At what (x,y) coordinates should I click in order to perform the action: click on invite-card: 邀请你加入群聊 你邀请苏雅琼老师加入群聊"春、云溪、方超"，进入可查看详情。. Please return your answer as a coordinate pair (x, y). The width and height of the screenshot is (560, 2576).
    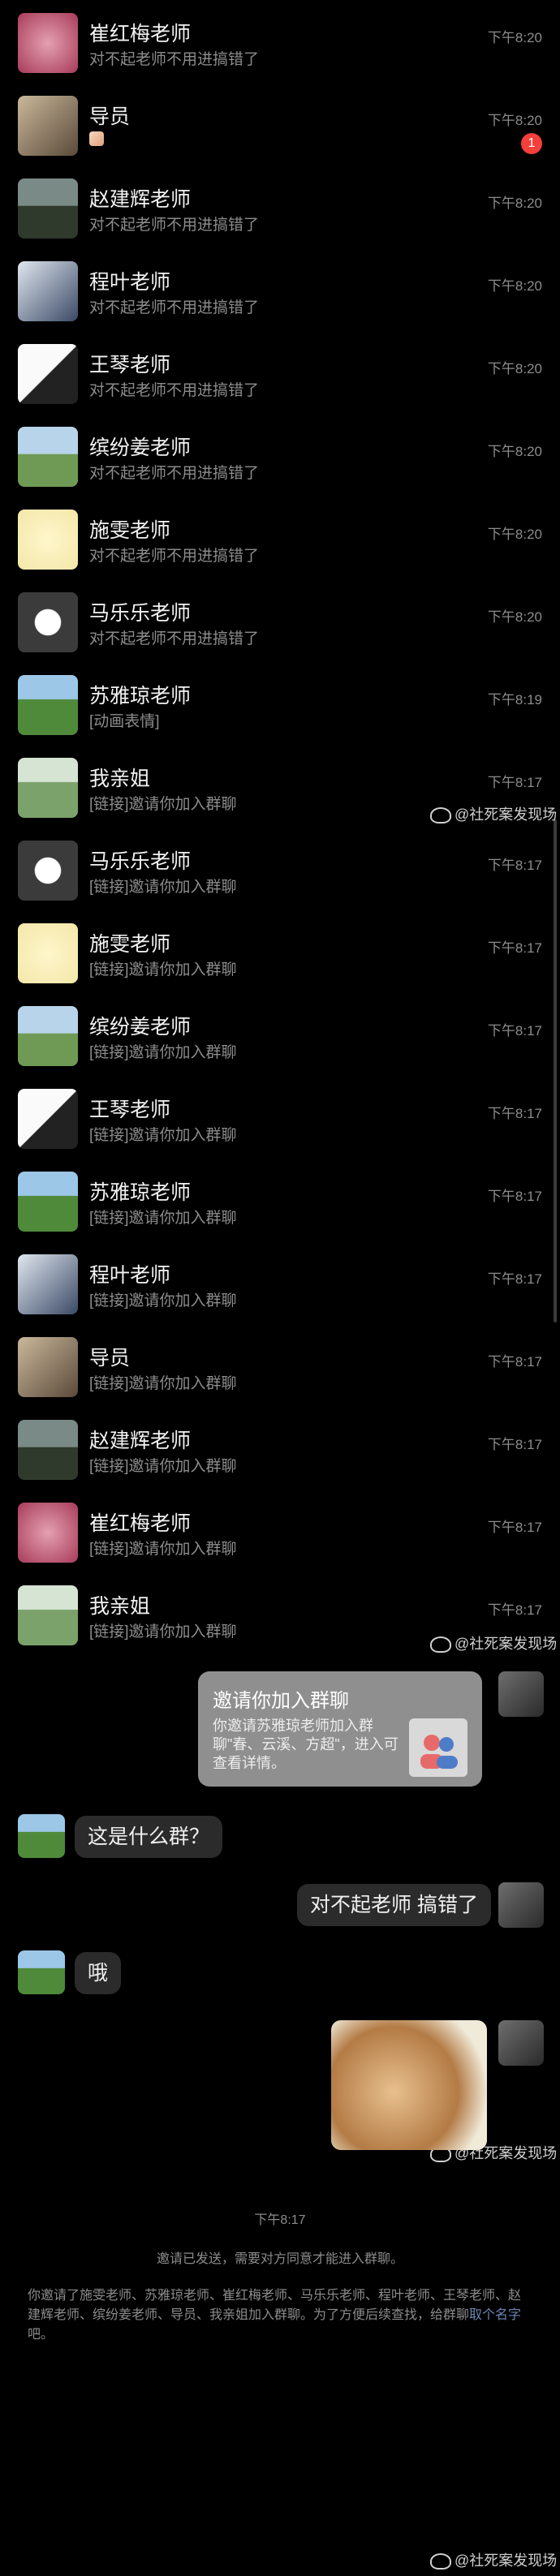
    Looking at the image, I should click on (340, 1729).